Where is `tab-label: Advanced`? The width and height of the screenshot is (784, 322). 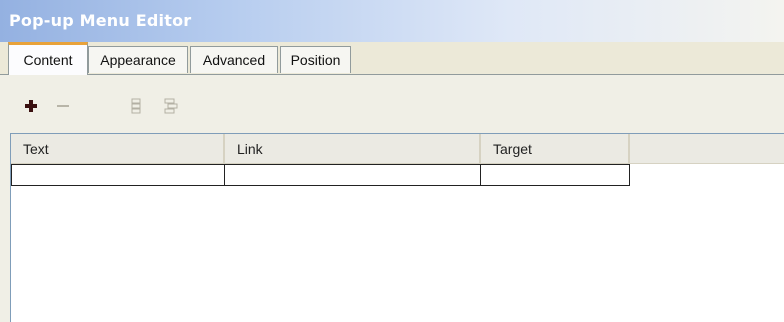 tab-label: Advanced is located at coordinates (234, 60).